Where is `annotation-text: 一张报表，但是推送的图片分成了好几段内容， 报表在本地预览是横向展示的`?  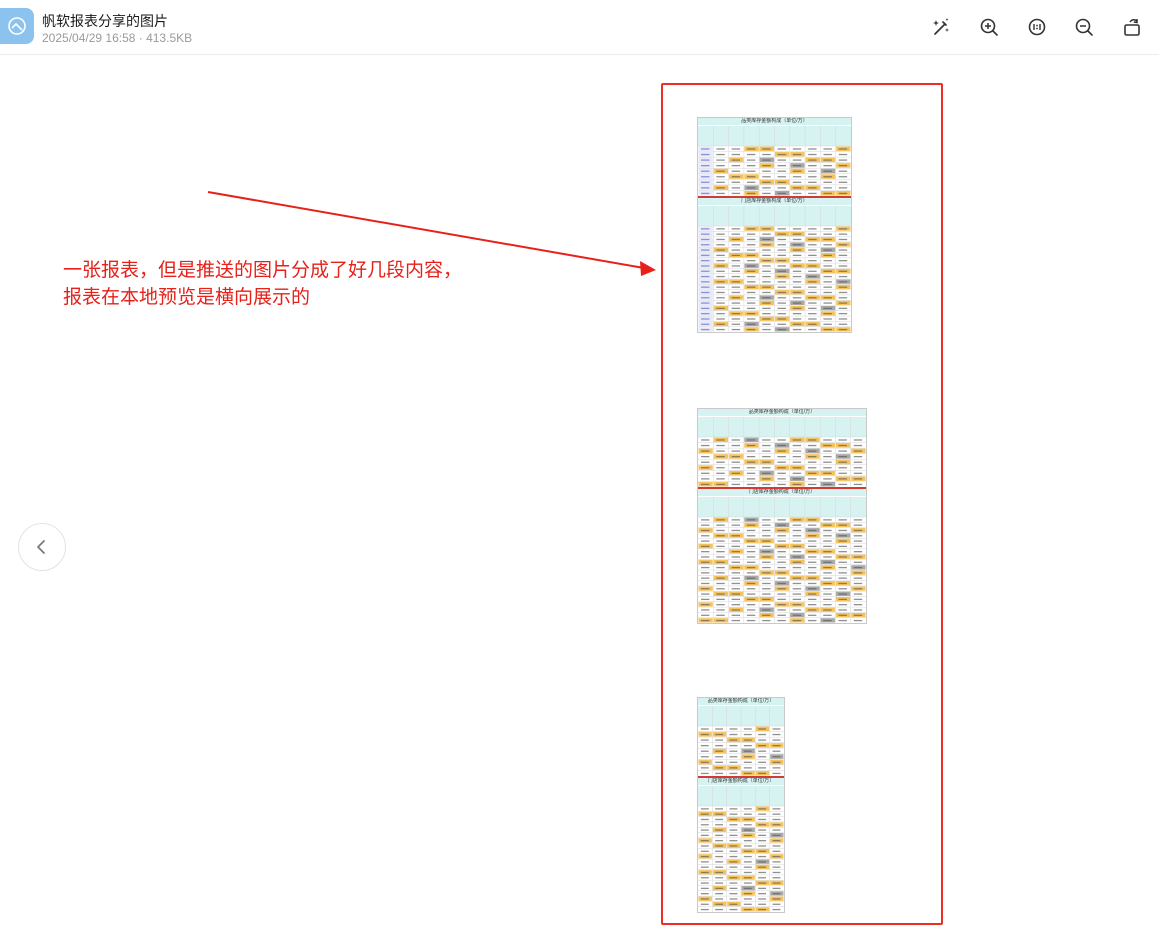 annotation-text: 一张报表，但是推送的图片分成了好几段内容， 报表在本地预览是横向展示的 is located at coordinates (262, 284).